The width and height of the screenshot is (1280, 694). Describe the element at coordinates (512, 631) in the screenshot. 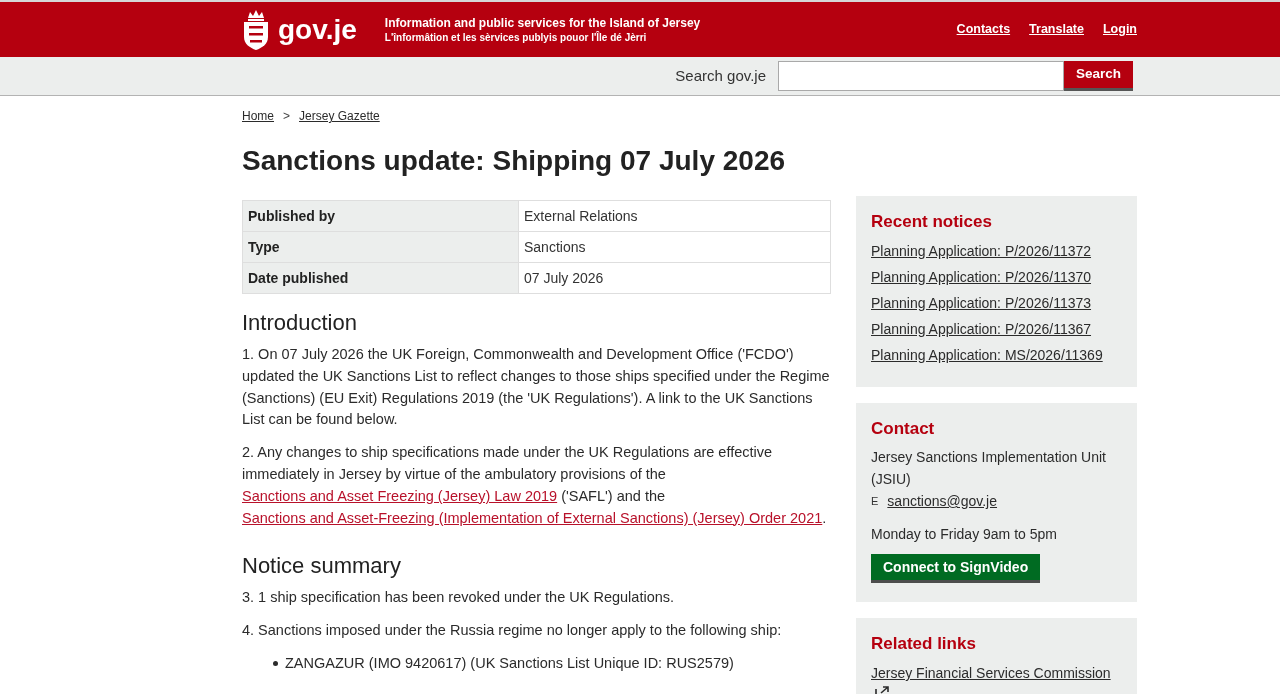

I see `paragraph: 4. Sanctions imposed under the Russia regime no longer apply to the following ship:` at that location.